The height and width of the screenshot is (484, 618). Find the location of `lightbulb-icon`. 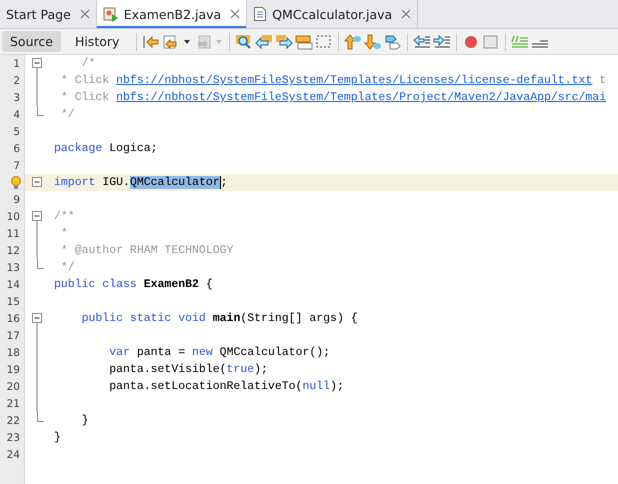

lightbulb-icon is located at coordinates (16, 183).